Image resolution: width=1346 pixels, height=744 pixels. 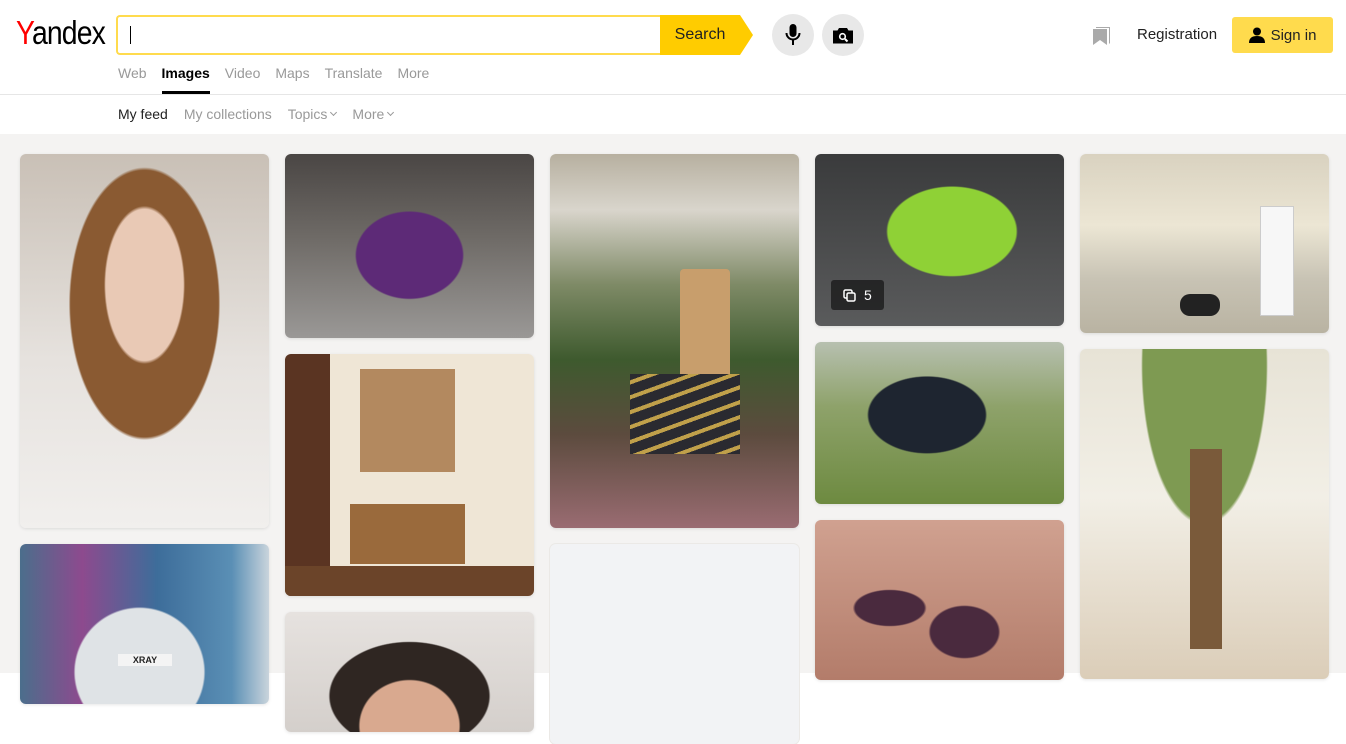 I want to click on collections-button, so click(x=1102, y=37).